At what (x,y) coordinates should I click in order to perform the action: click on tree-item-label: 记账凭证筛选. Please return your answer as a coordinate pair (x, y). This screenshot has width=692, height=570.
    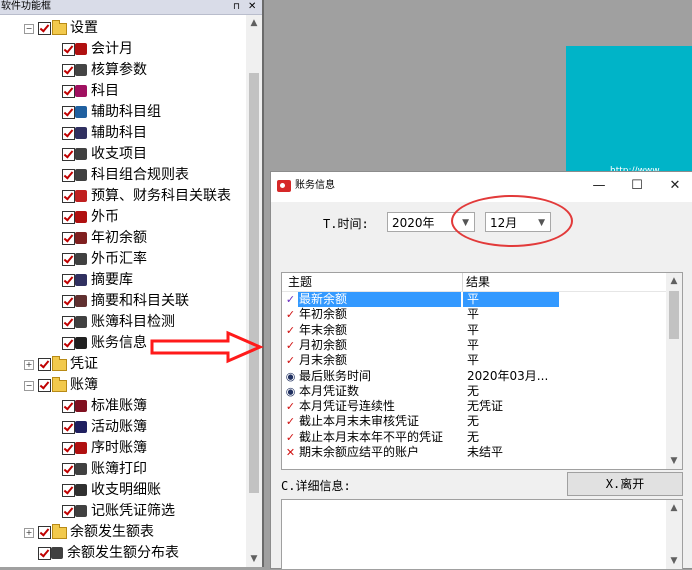
    Looking at the image, I should click on (133, 511).